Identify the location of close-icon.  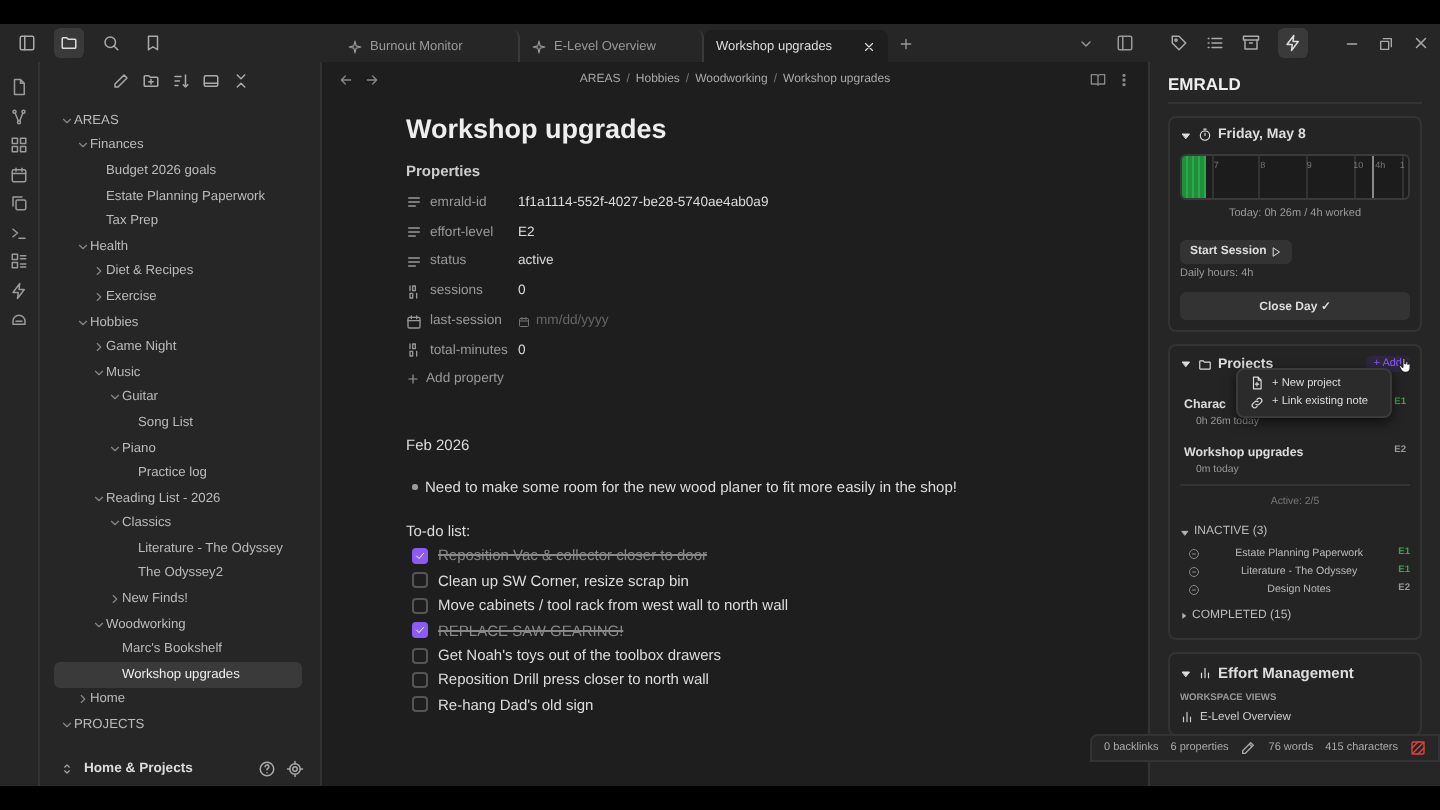
(1421, 43).